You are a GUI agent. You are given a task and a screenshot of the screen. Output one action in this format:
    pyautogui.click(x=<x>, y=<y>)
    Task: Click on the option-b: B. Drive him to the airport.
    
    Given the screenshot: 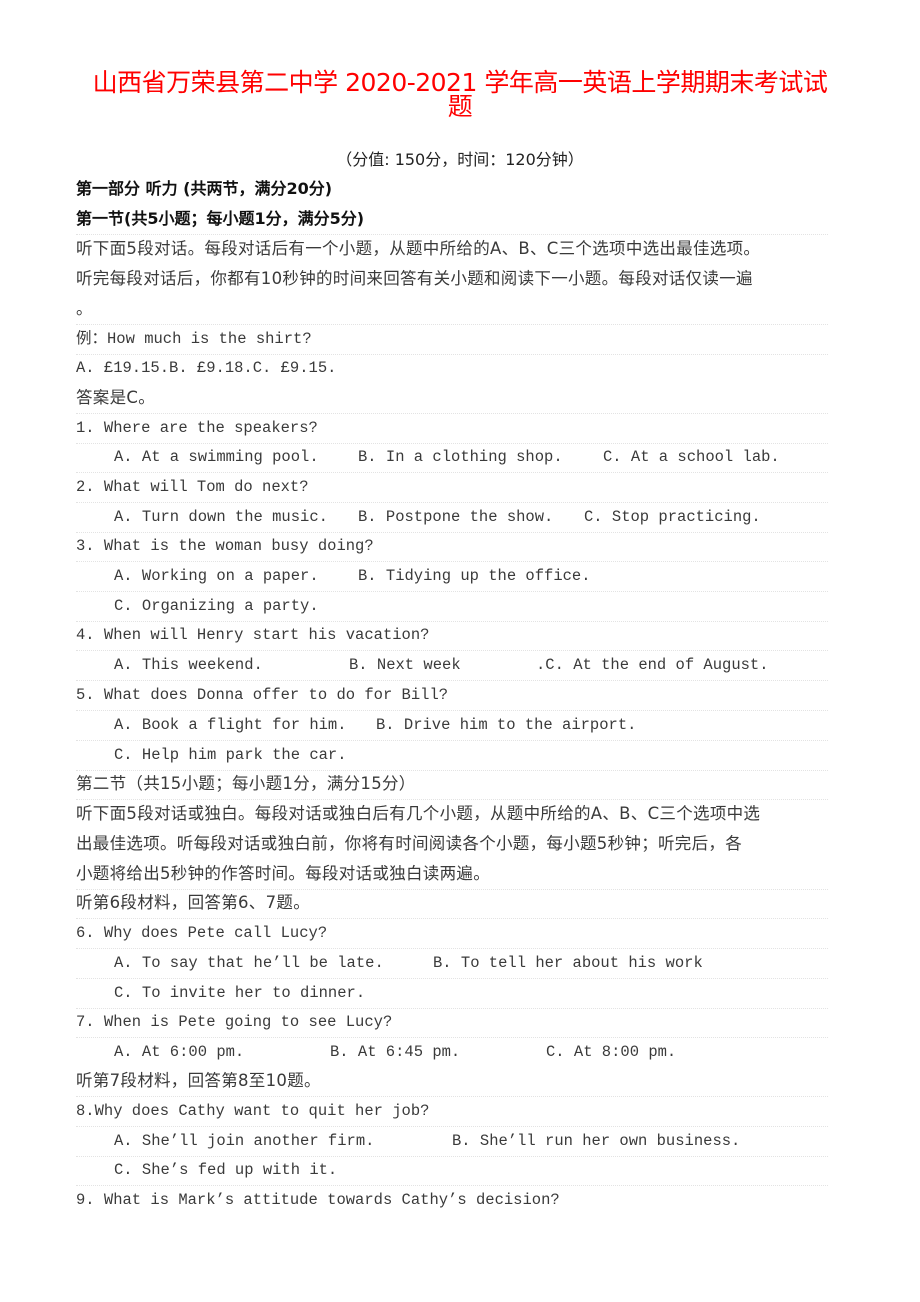 What is the action you would take?
    pyautogui.click(x=506, y=725)
    